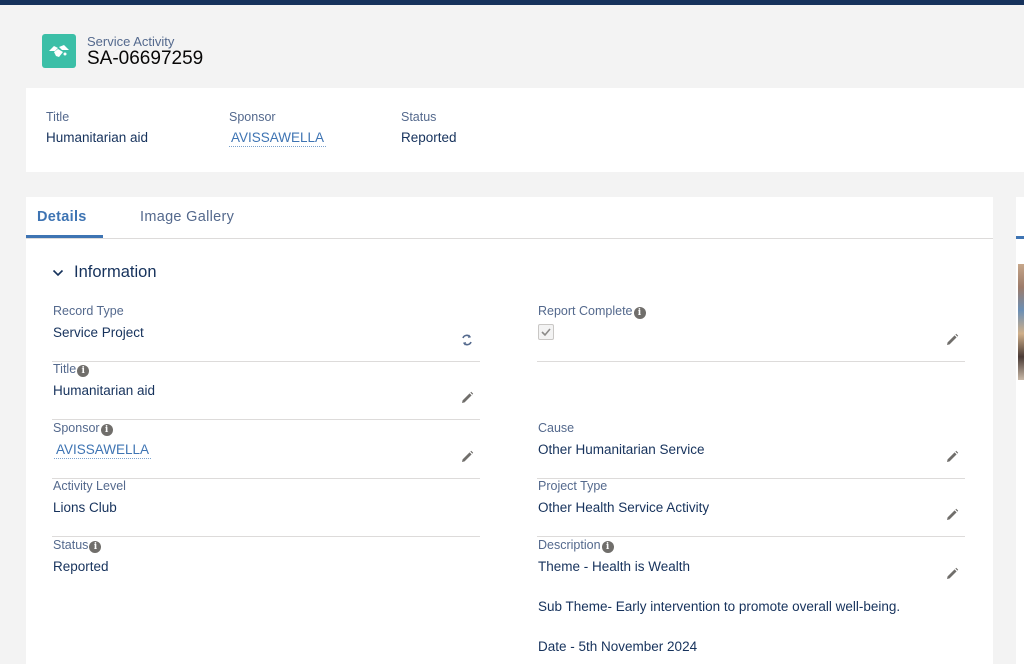 Image resolution: width=1024 pixels, height=664 pixels. I want to click on edit-cause-pencil-icon, so click(952, 457).